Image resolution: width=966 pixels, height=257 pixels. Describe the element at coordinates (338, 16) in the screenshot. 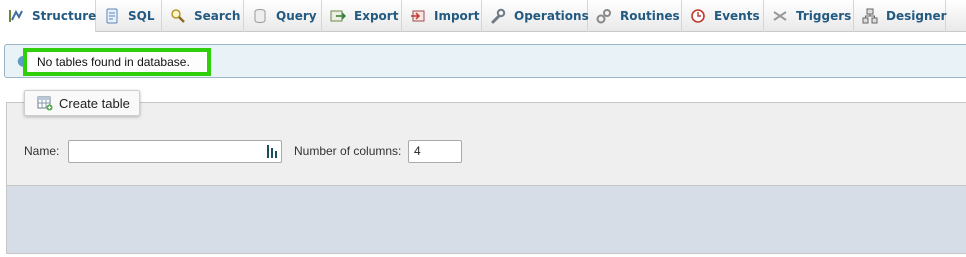

I see `export-icon` at that location.